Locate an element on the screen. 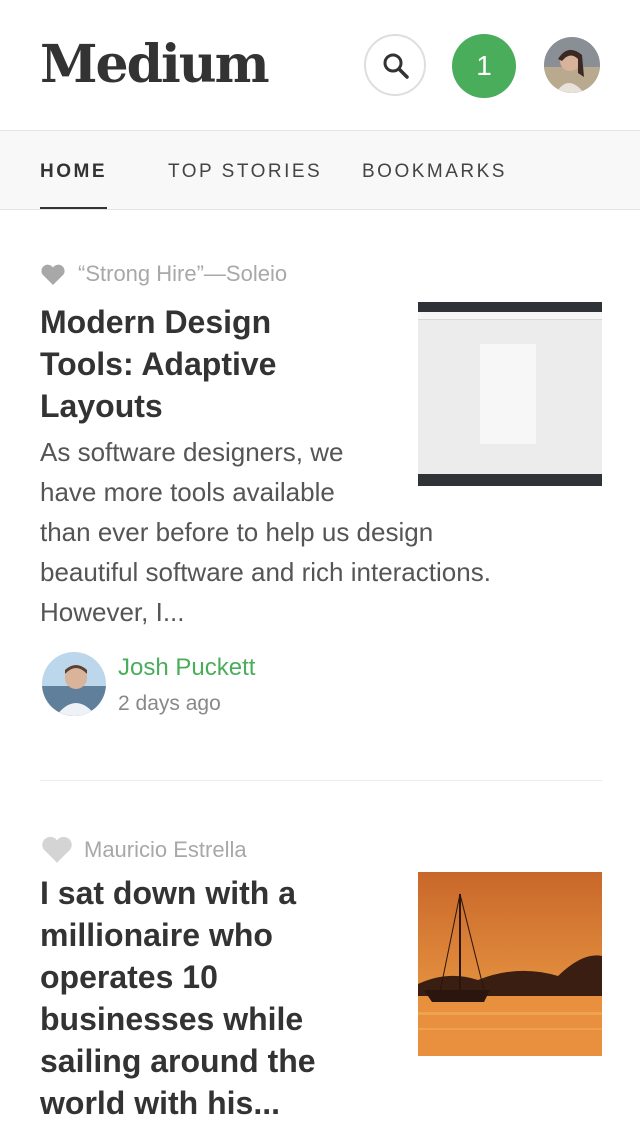 This screenshot has height=1136, width=640. post-date: 2 days ago is located at coordinates (169, 703).